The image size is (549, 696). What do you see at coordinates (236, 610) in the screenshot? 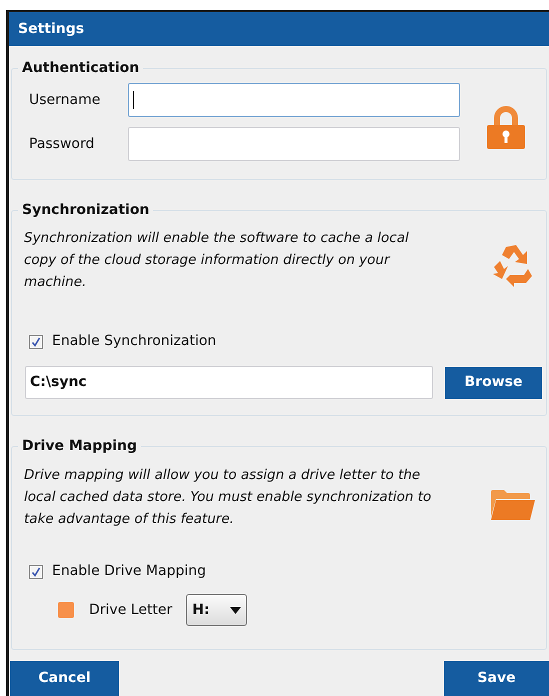
I see `dropdown-arrow-icon` at bounding box center [236, 610].